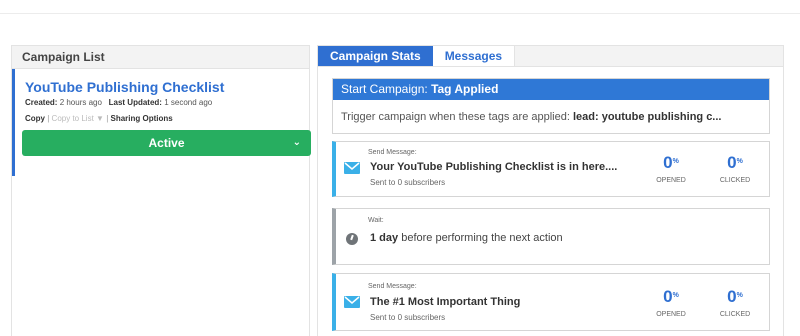  I want to click on updated-value: 1 second ago, so click(188, 102).